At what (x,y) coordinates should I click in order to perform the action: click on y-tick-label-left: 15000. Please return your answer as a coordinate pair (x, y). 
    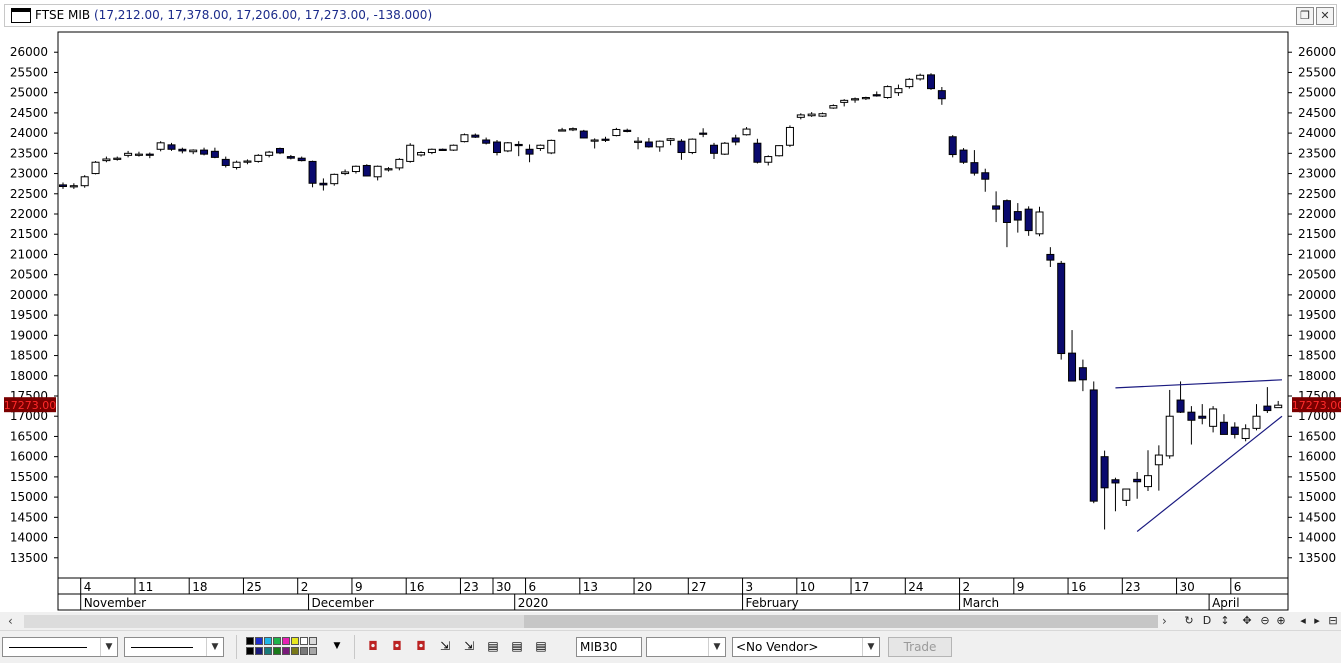
    Looking at the image, I should click on (29, 497).